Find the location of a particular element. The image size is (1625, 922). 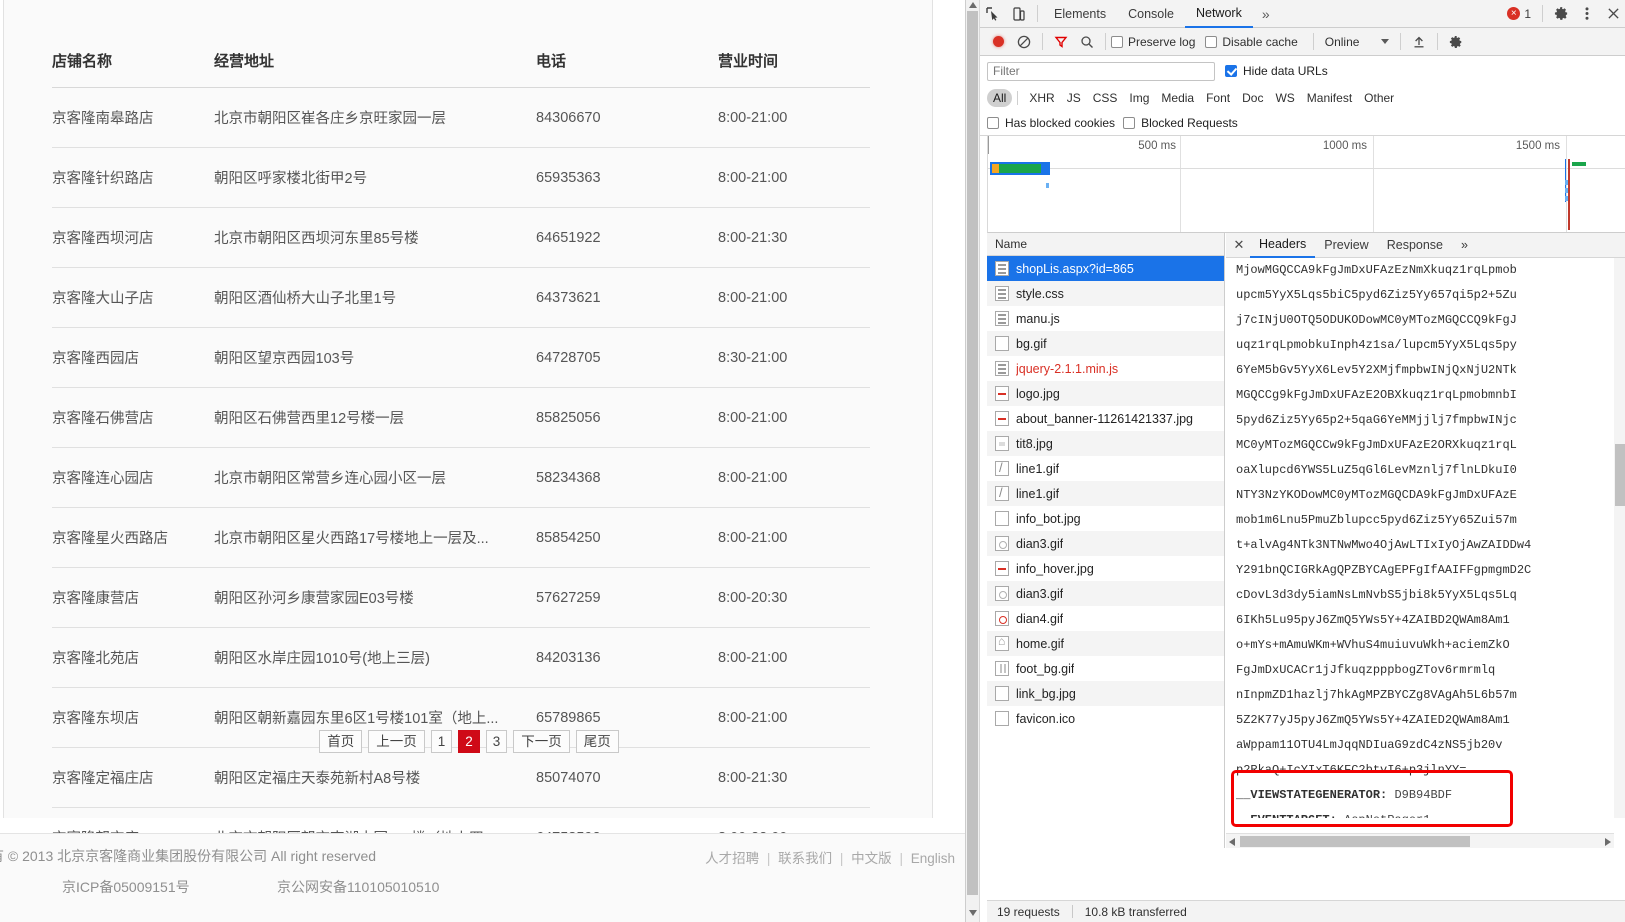

payload-line: uqz1rqLpmobkuInph4z1sa/lupcm5YyX5Lqs5py is located at coordinates (1376, 345).